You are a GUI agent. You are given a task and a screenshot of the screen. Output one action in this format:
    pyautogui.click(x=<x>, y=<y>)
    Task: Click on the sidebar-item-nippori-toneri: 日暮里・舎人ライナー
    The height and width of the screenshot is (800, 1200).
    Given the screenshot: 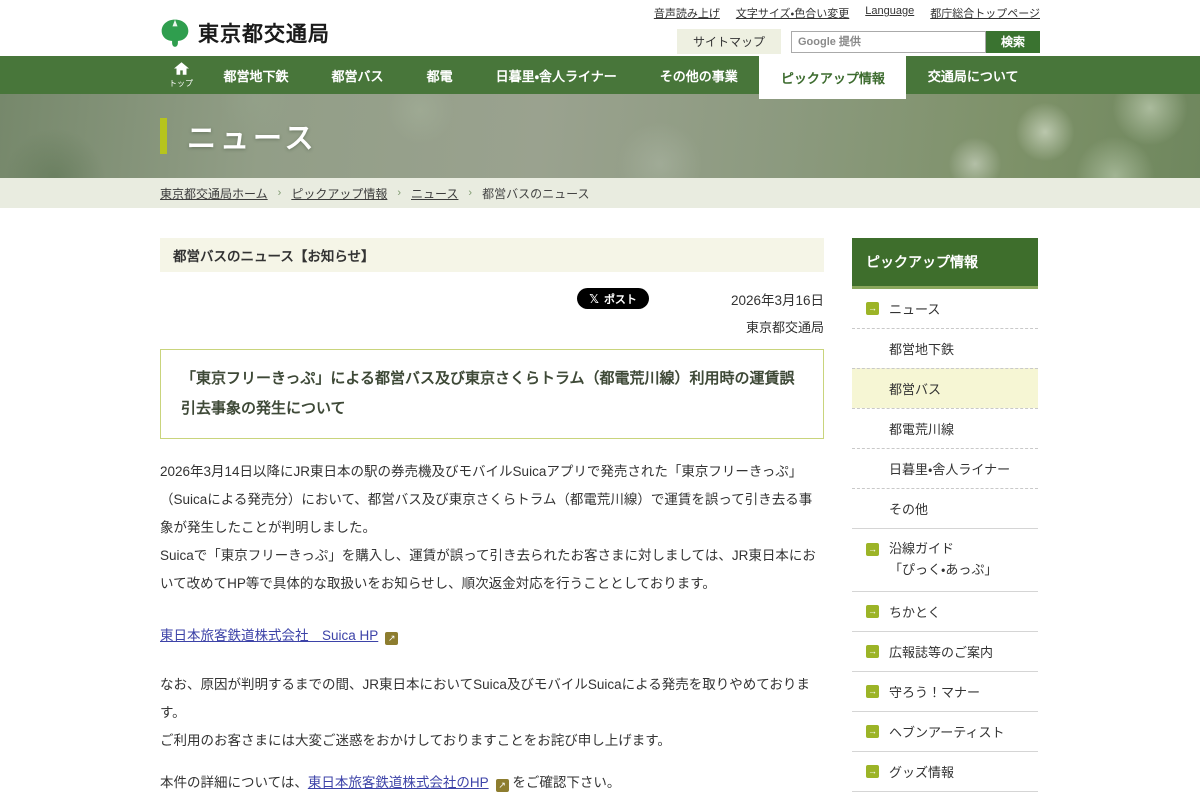 What is the action you would take?
    pyautogui.click(x=945, y=468)
    